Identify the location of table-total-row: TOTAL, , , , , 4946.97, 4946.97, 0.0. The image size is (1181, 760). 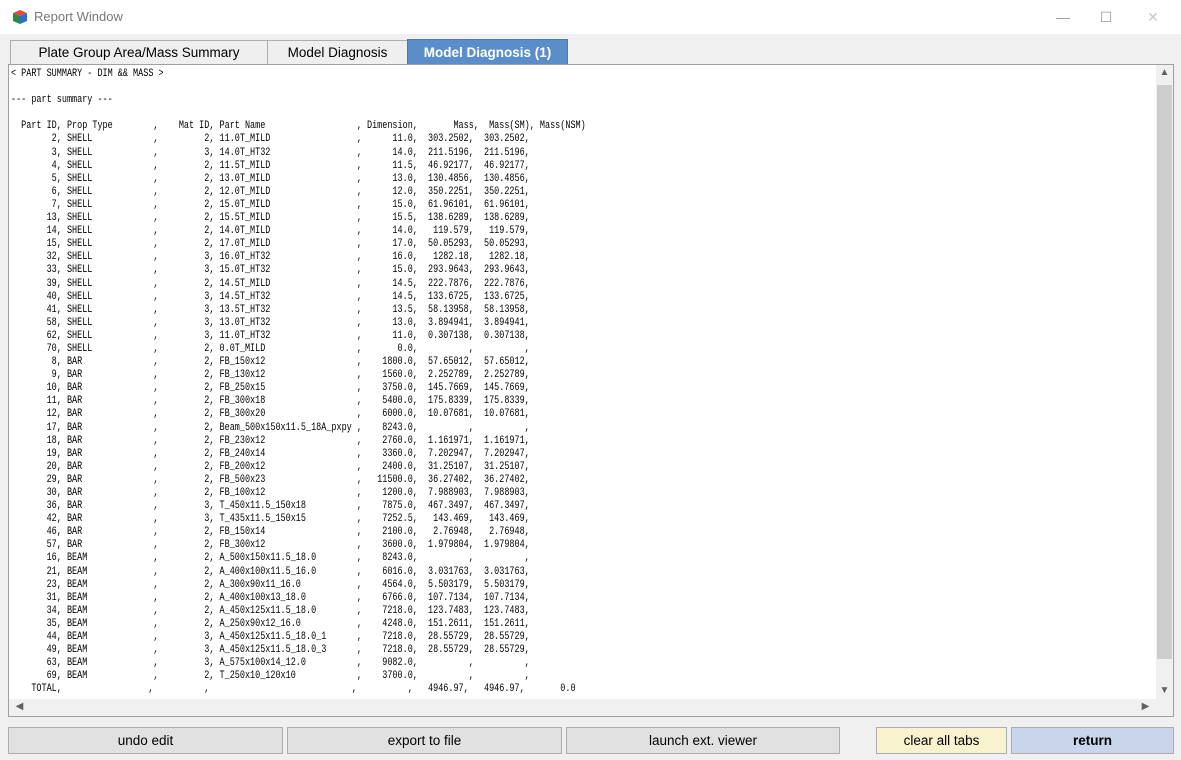
(293, 689).